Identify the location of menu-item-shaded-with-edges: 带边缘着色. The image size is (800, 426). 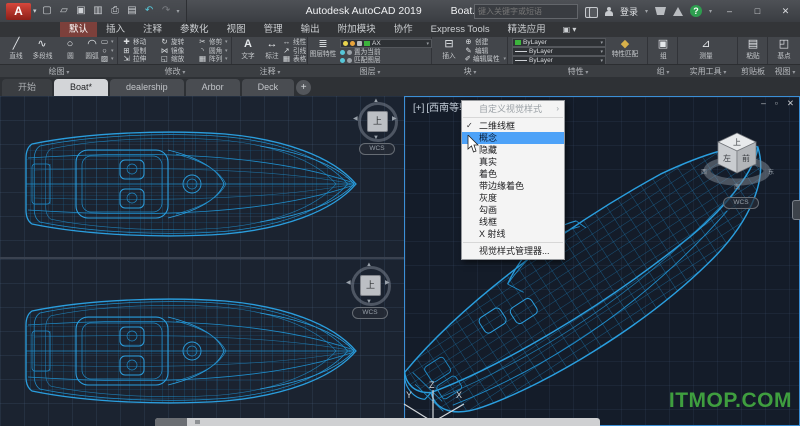
(513, 186).